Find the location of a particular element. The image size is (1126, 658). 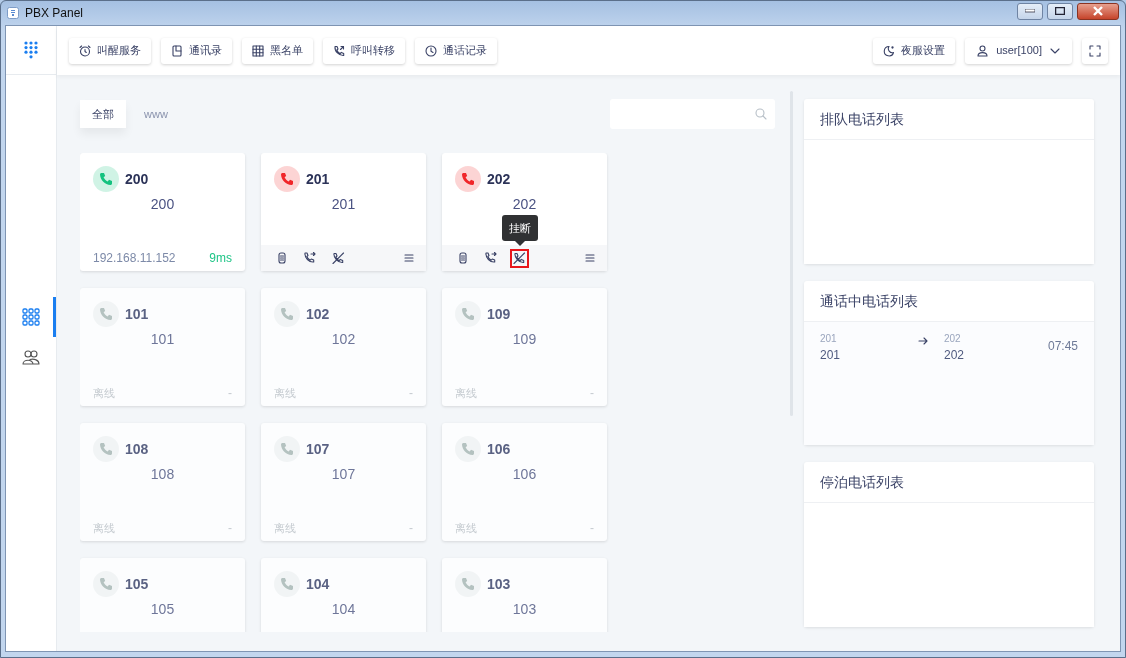

caller-number: 201 is located at coordinates (830, 355).